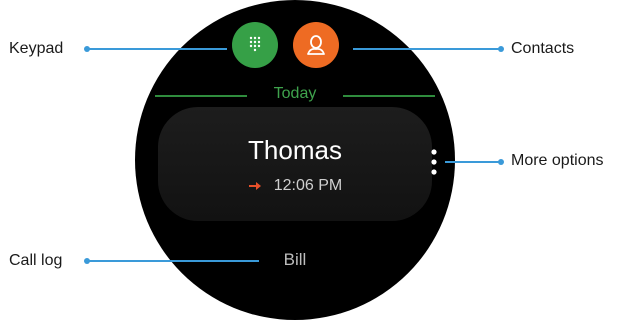 The image size is (630, 320). What do you see at coordinates (295, 93) in the screenshot?
I see `section-label: Today` at bounding box center [295, 93].